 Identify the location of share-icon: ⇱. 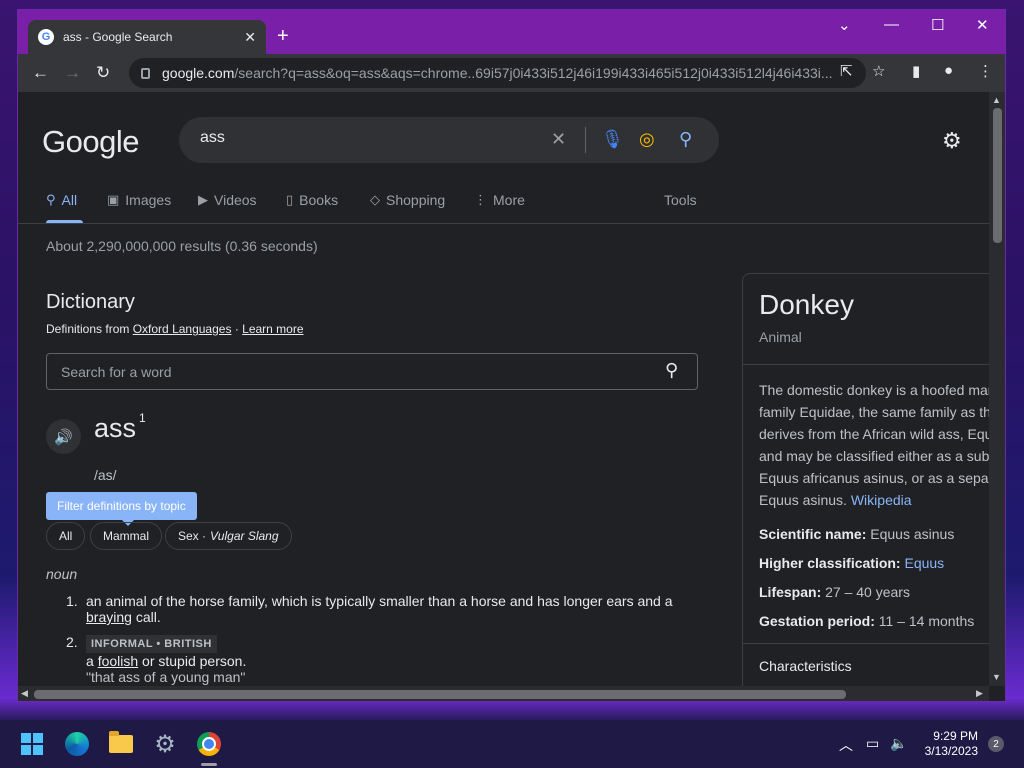
(846, 71).